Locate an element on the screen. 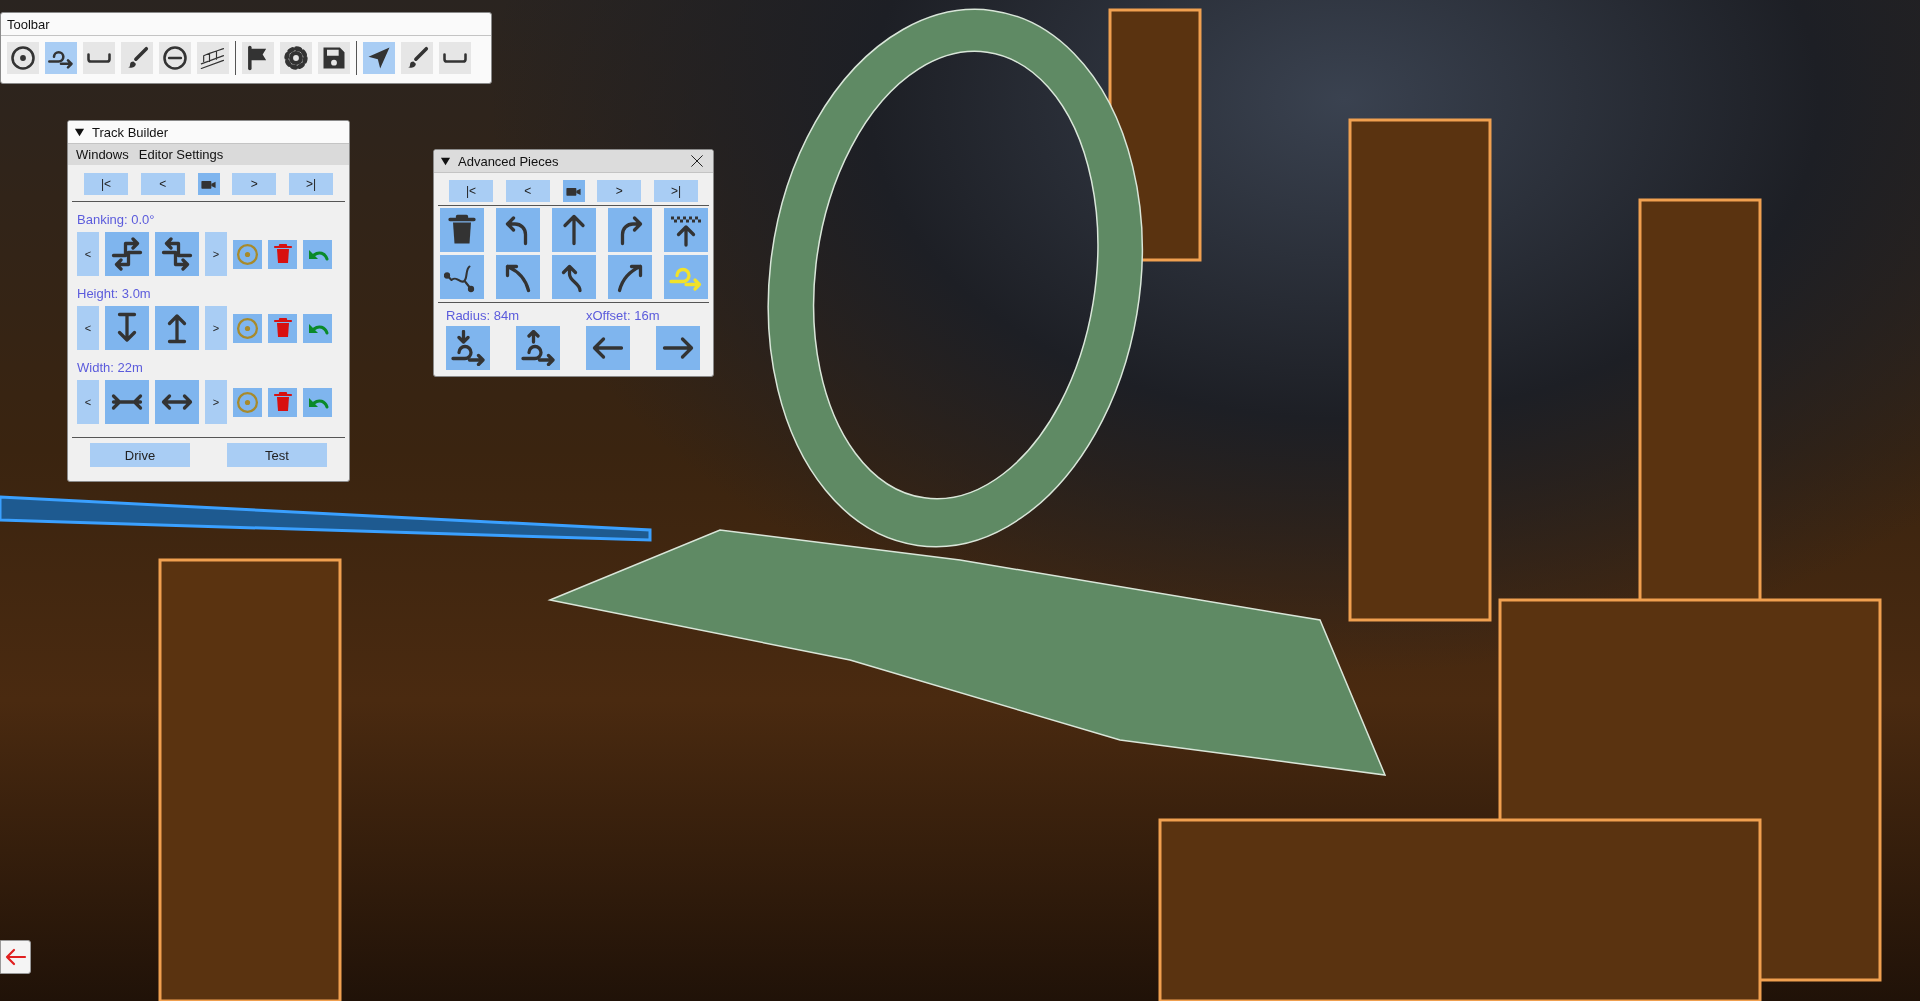 Image resolution: width=1920 pixels, height=1001 pixels. radius-label: Radius: 84m is located at coordinates (483, 315).